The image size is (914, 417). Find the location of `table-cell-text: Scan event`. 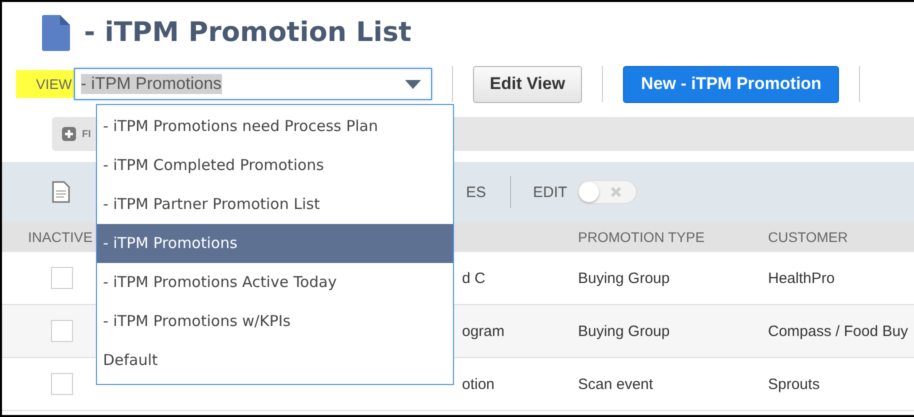

table-cell-text: Scan event is located at coordinates (616, 384).